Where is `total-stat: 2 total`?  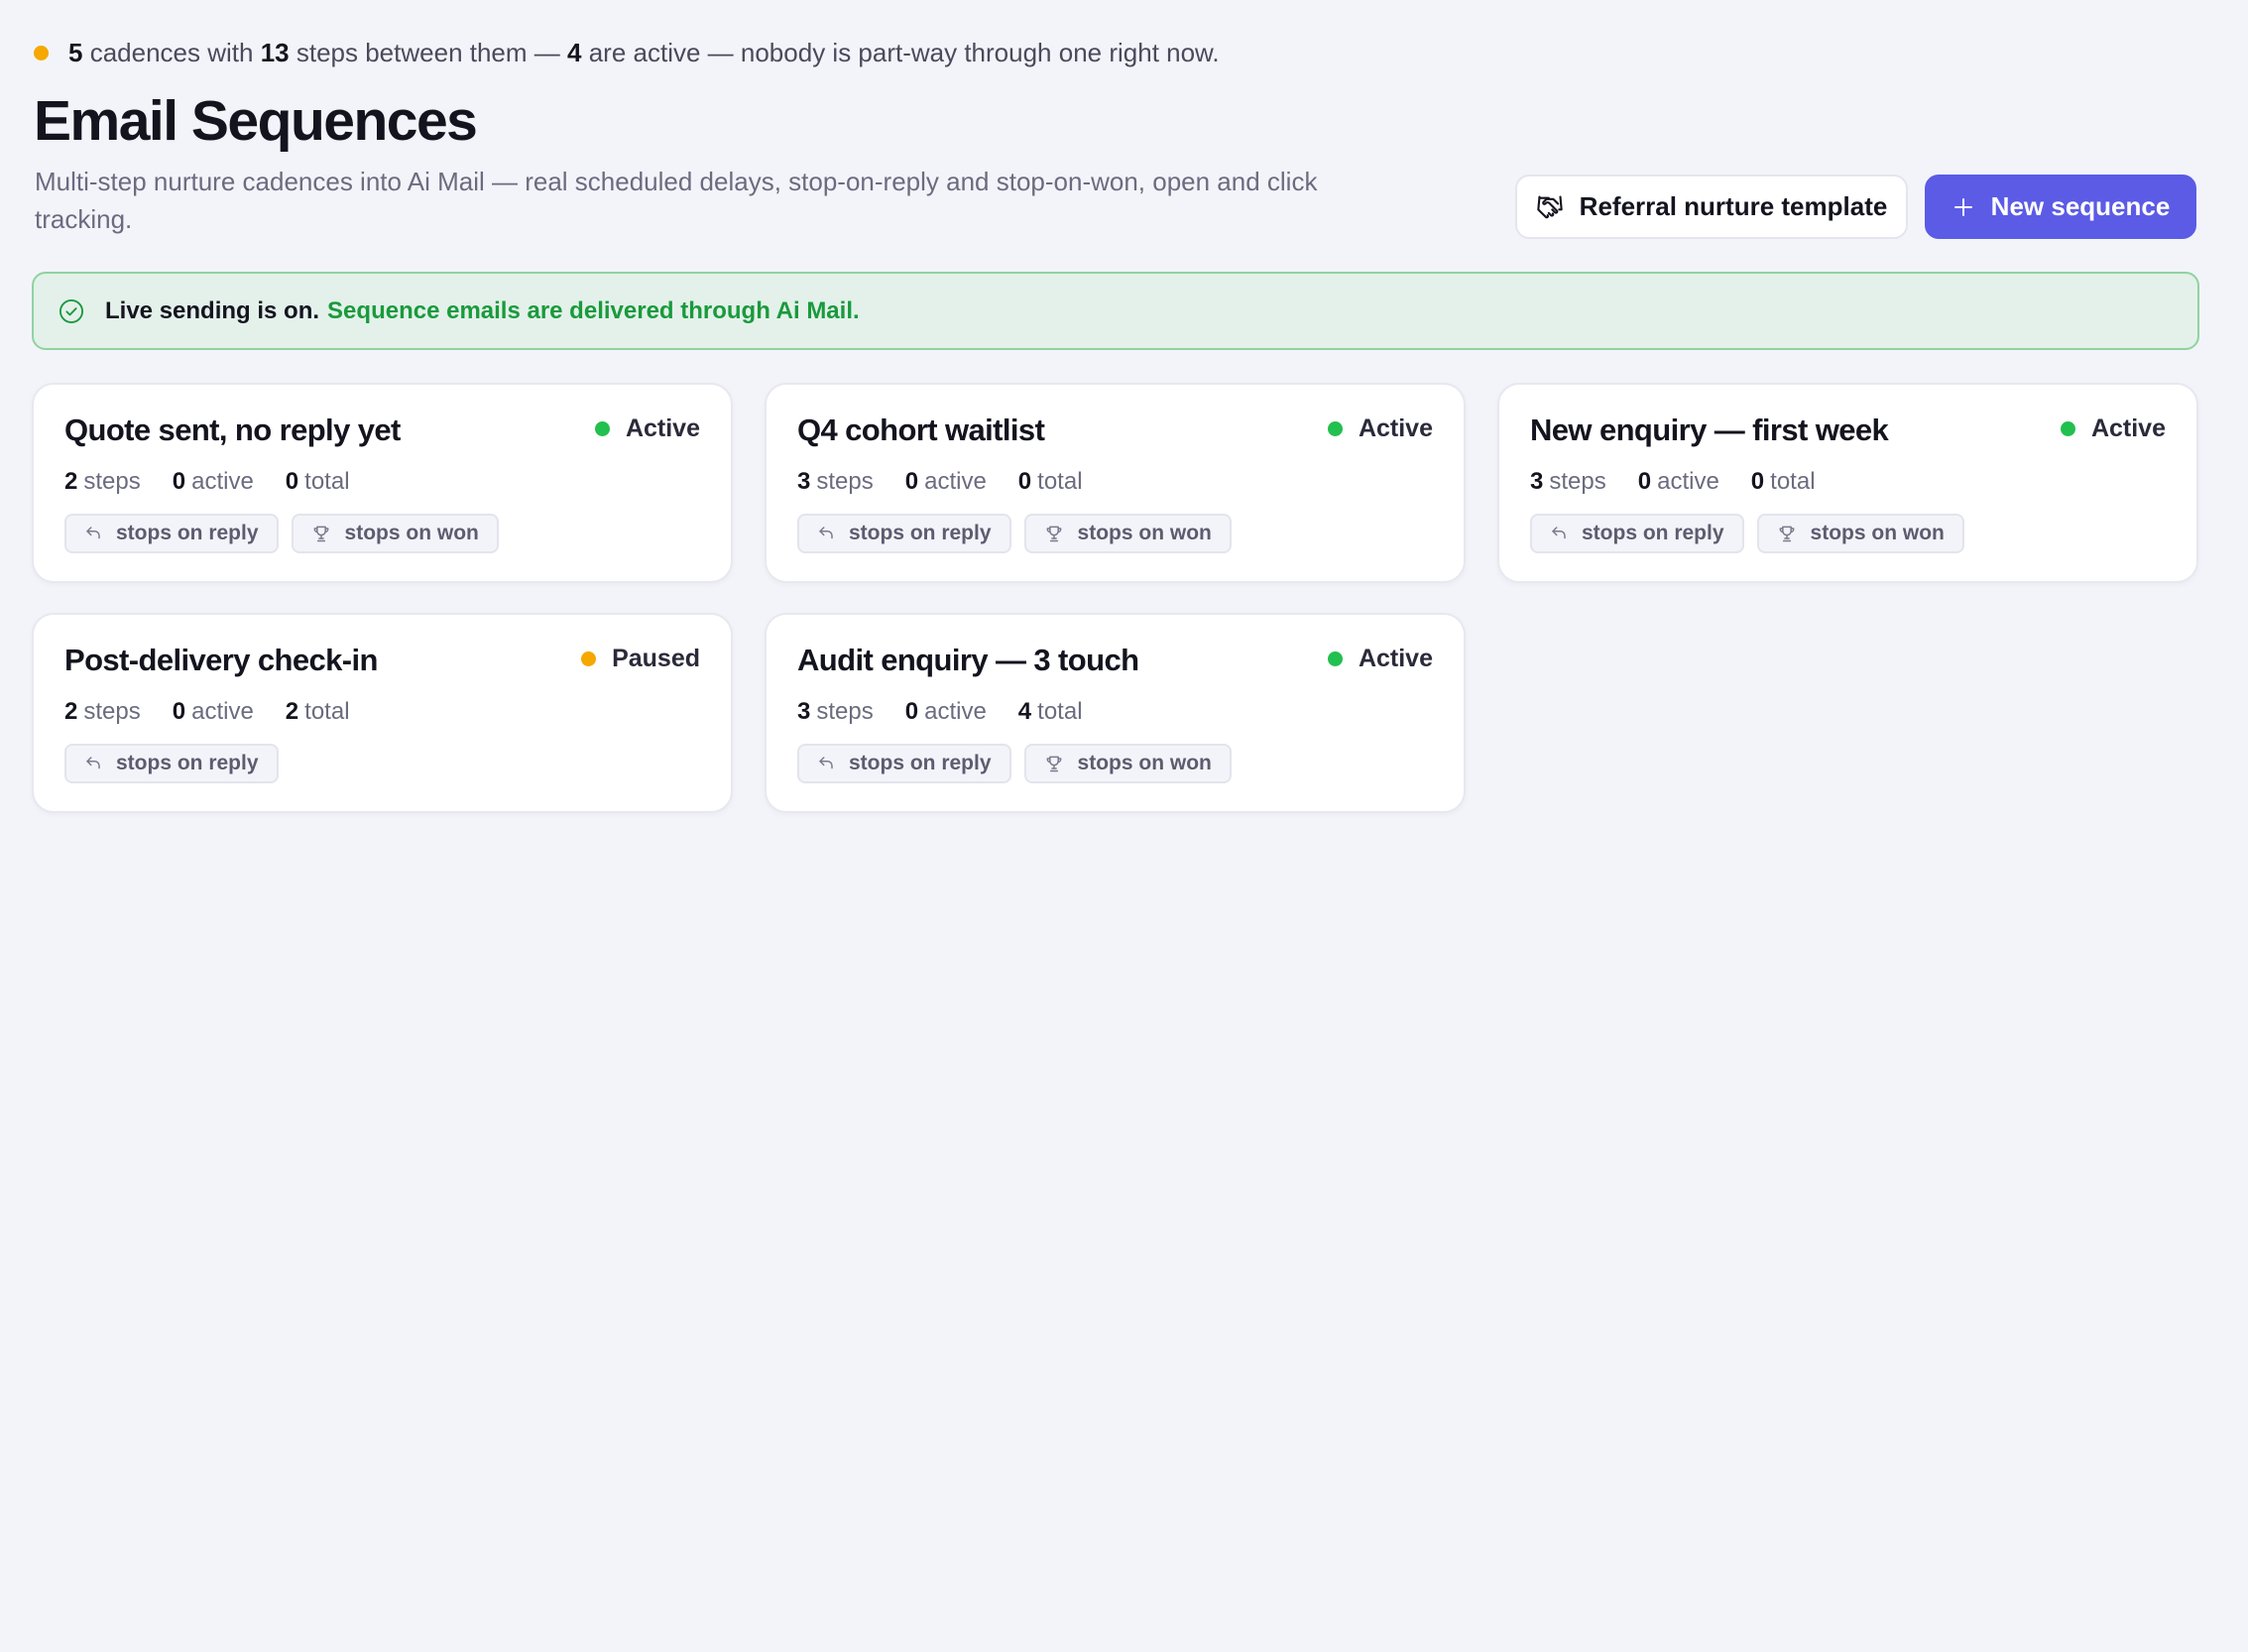
total-stat: 2 total is located at coordinates (318, 712).